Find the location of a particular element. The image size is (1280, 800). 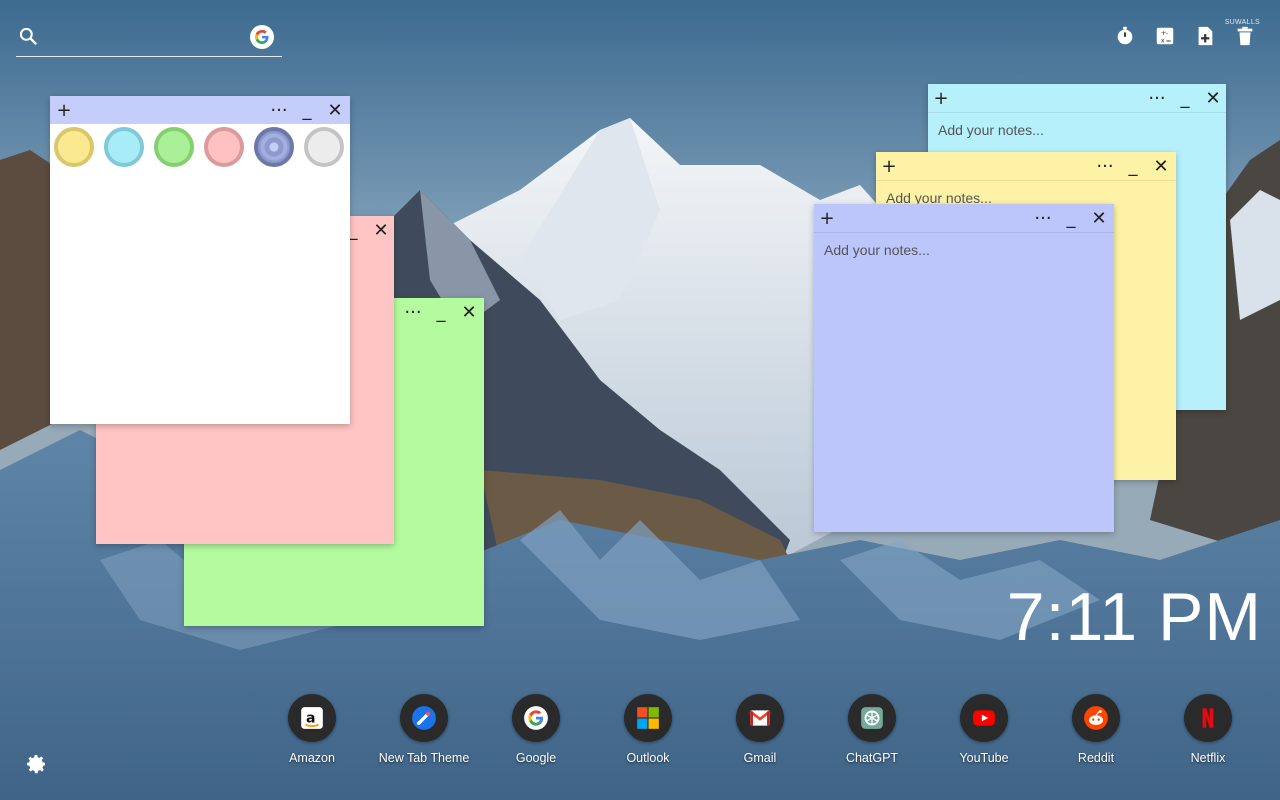

google-search-icon is located at coordinates (262, 37).